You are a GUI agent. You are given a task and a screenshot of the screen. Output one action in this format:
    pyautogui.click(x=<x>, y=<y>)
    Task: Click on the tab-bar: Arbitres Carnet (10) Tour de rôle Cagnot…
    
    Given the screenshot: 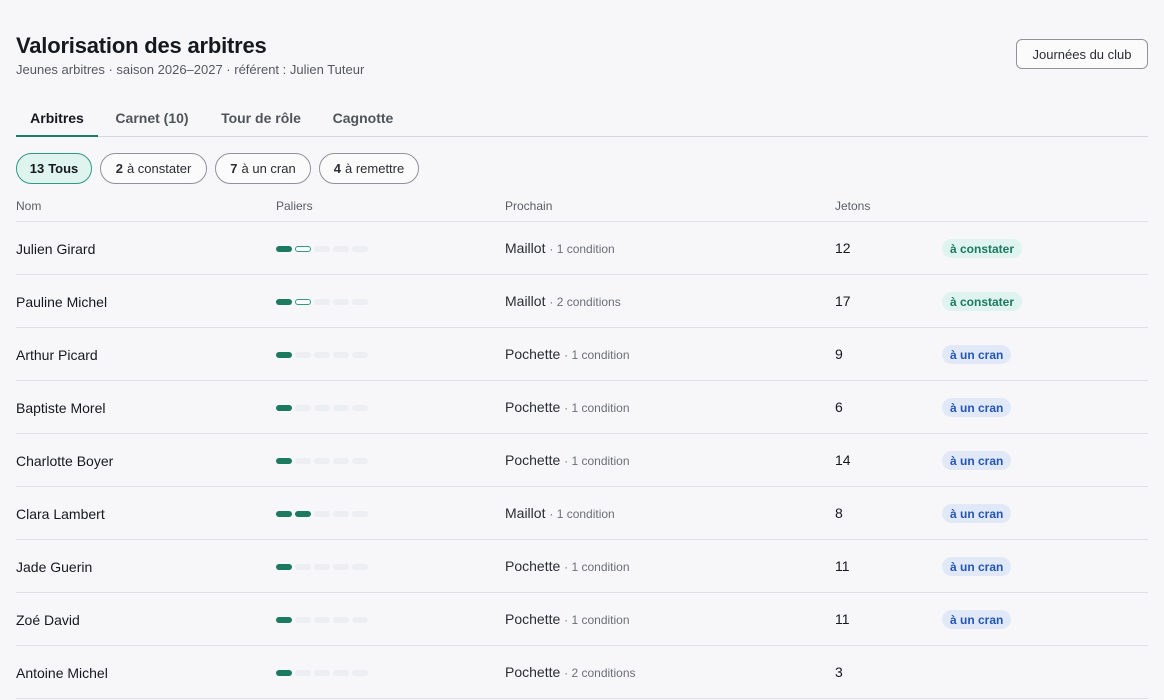 What is the action you would take?
    pyautogui.click(x=582, y=118)
    